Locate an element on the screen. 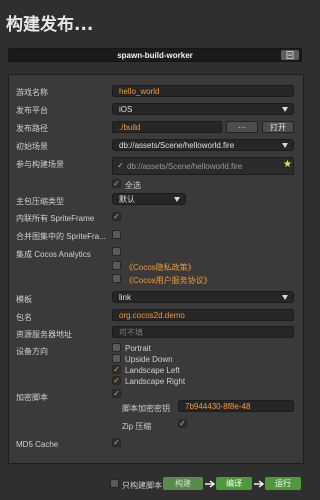  encrypt-key-label: 脚本加密密钥 is located at coordinates (146, 408).